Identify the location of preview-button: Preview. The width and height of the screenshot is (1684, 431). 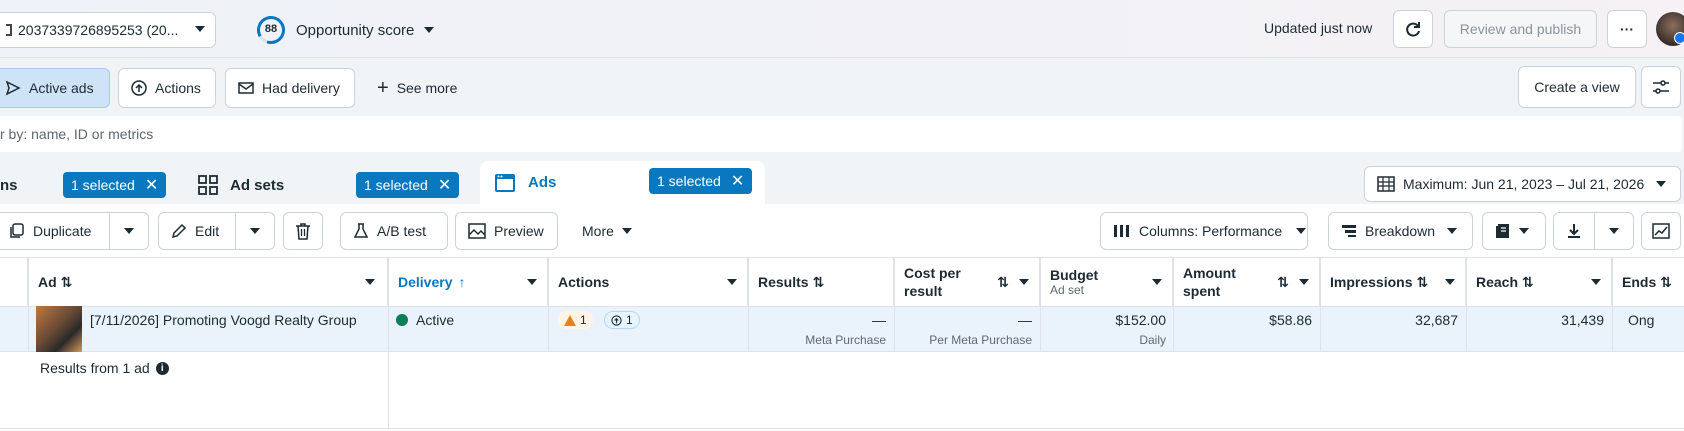
(506, 231).